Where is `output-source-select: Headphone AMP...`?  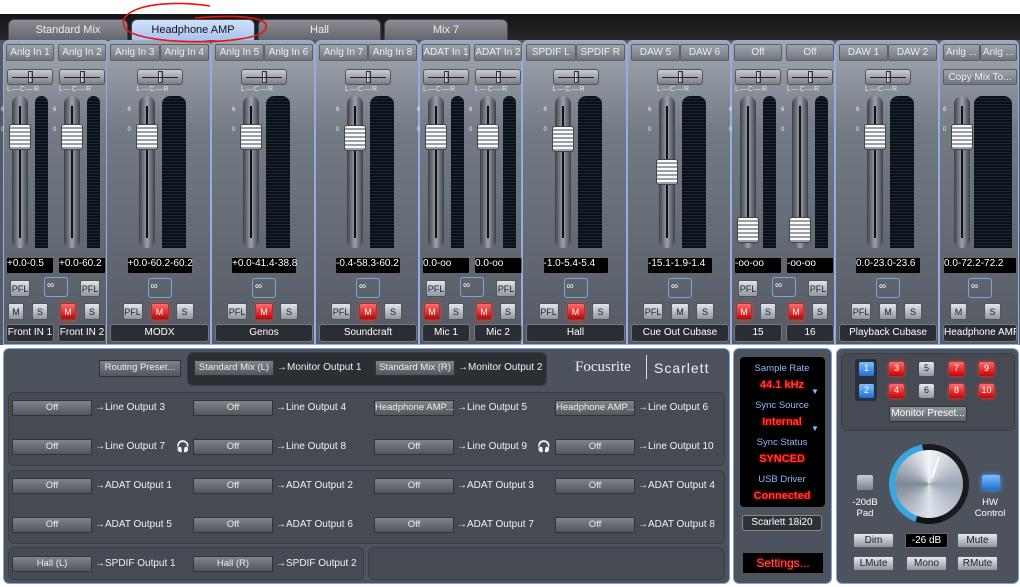 output-source-select: Headphone AMP... is located at coordinates (414, 408).